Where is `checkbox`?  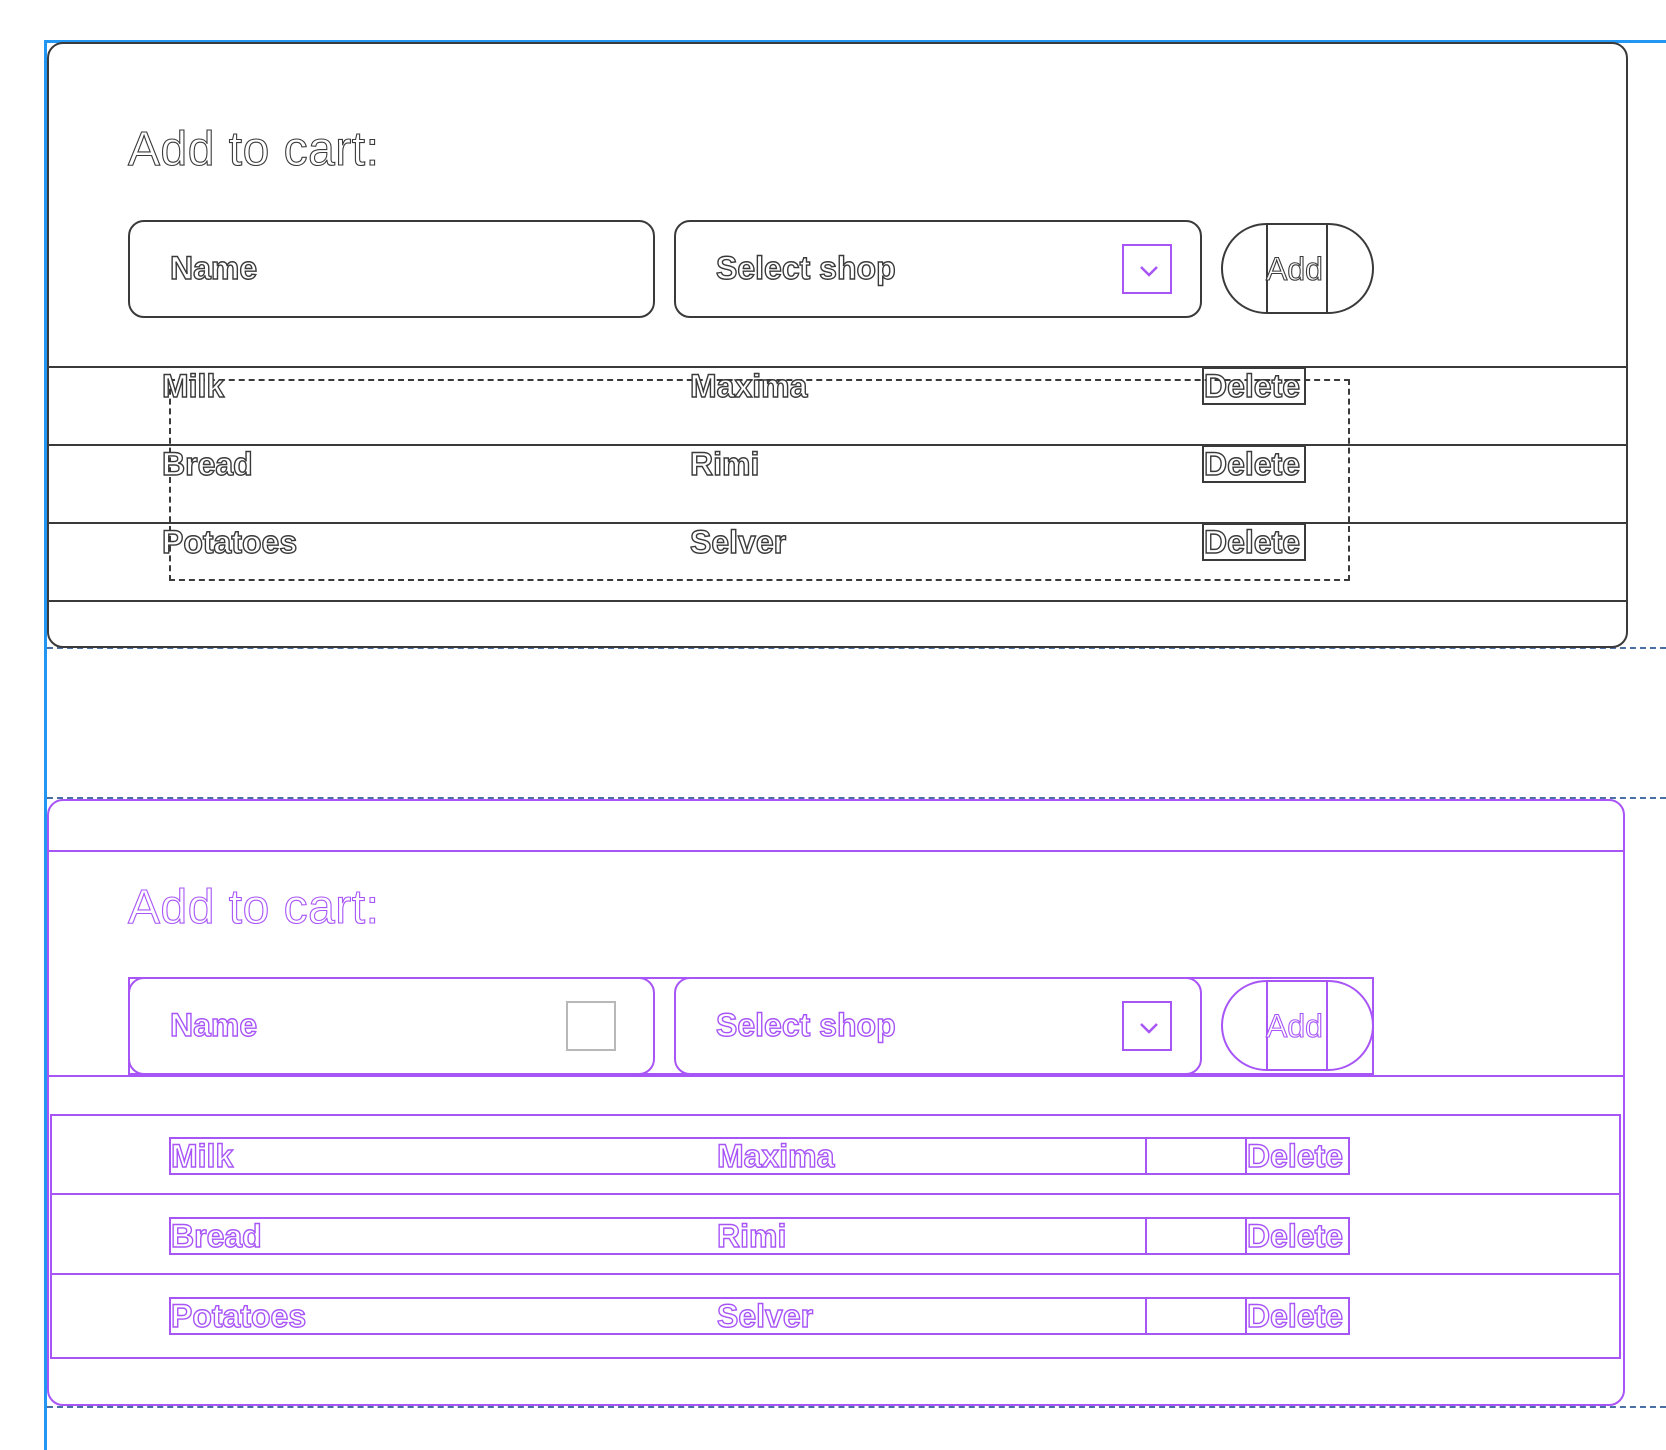
checkbox is located at coordinates (591, 1026).